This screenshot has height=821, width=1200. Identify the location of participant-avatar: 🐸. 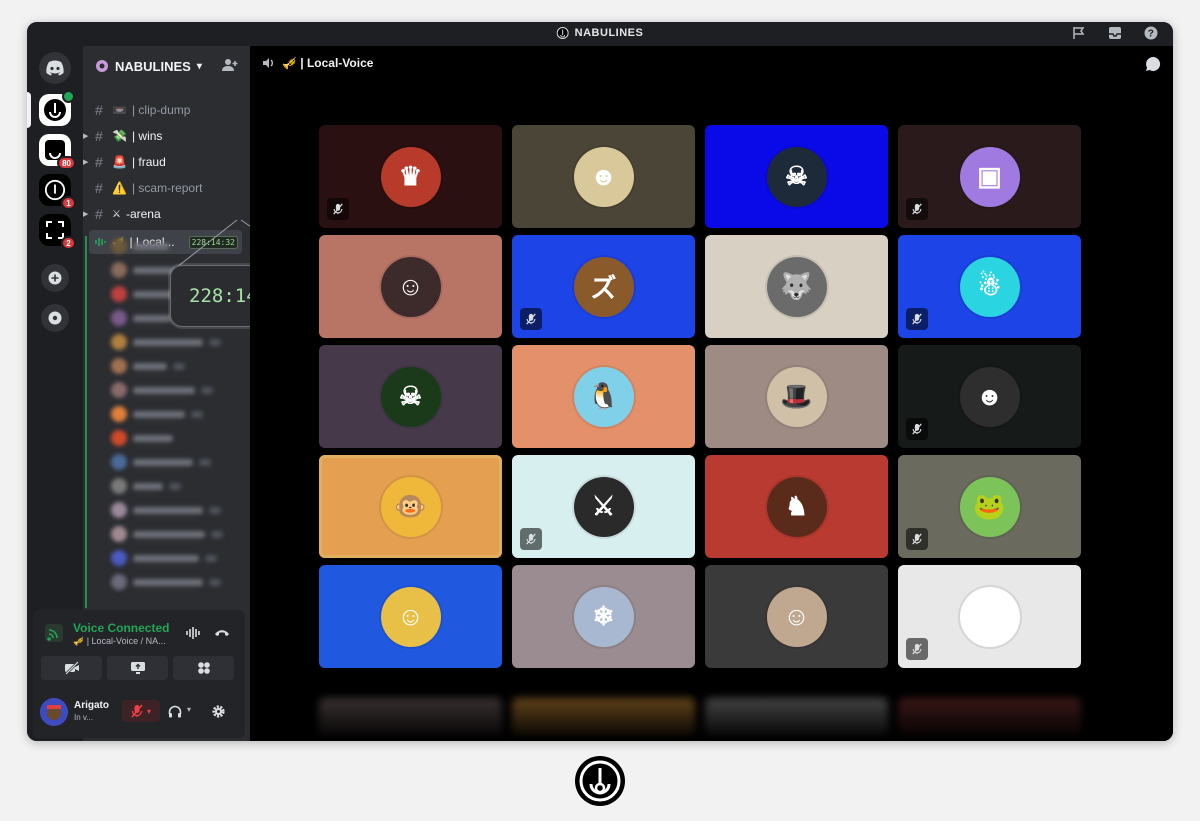
(989, 506).